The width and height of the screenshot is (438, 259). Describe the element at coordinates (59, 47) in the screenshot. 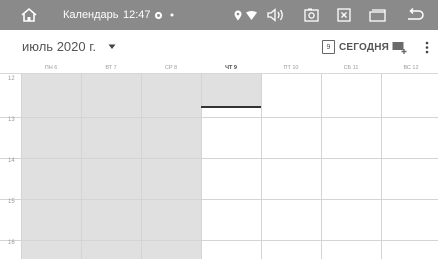

I see `month-title: июль 2020 г.` at that location.